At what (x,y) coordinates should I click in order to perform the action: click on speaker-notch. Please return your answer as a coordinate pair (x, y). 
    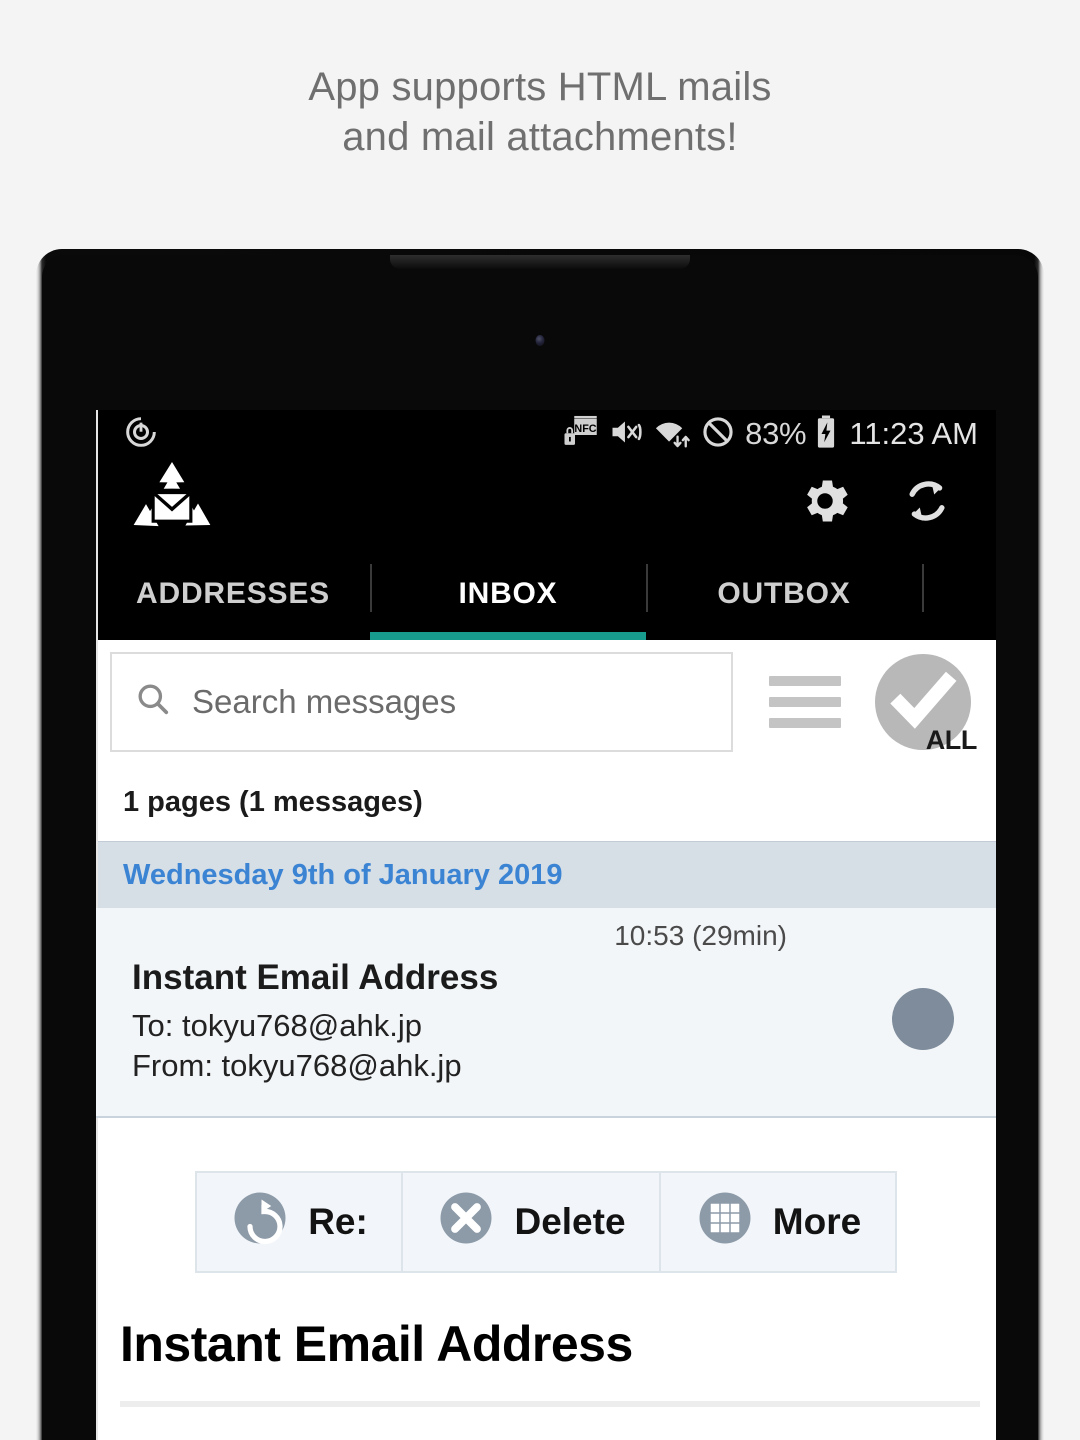
    Looking at the image, I should click on (540, 262).